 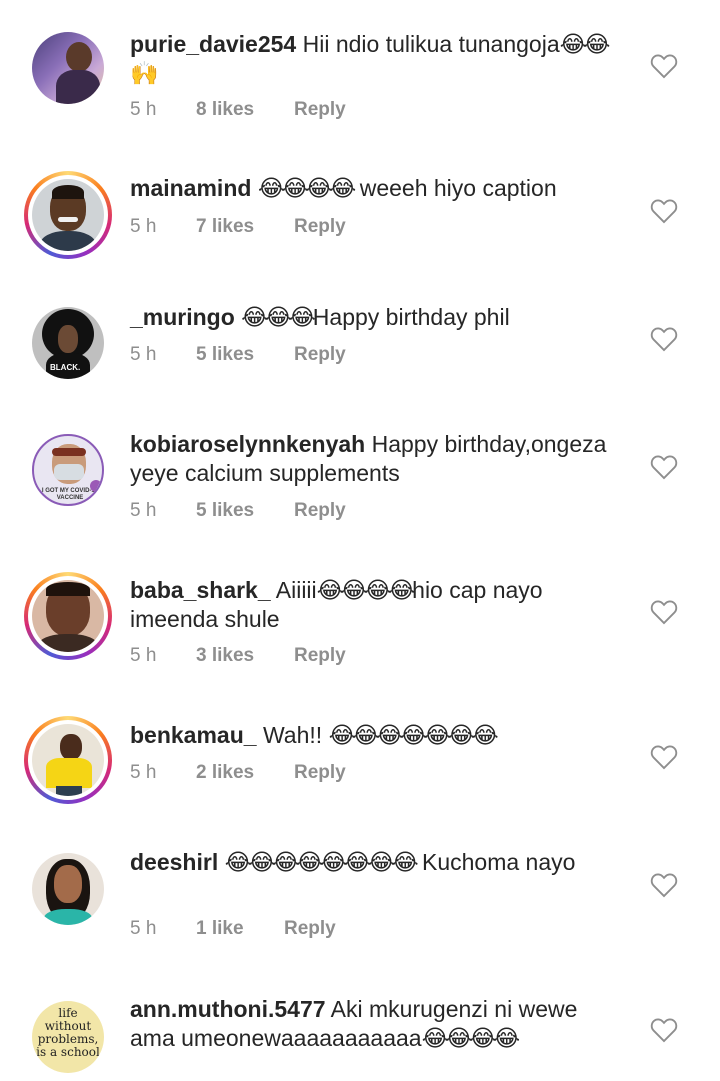 I want to click on likes-count: 8 likes, so click(x=245, y=110).